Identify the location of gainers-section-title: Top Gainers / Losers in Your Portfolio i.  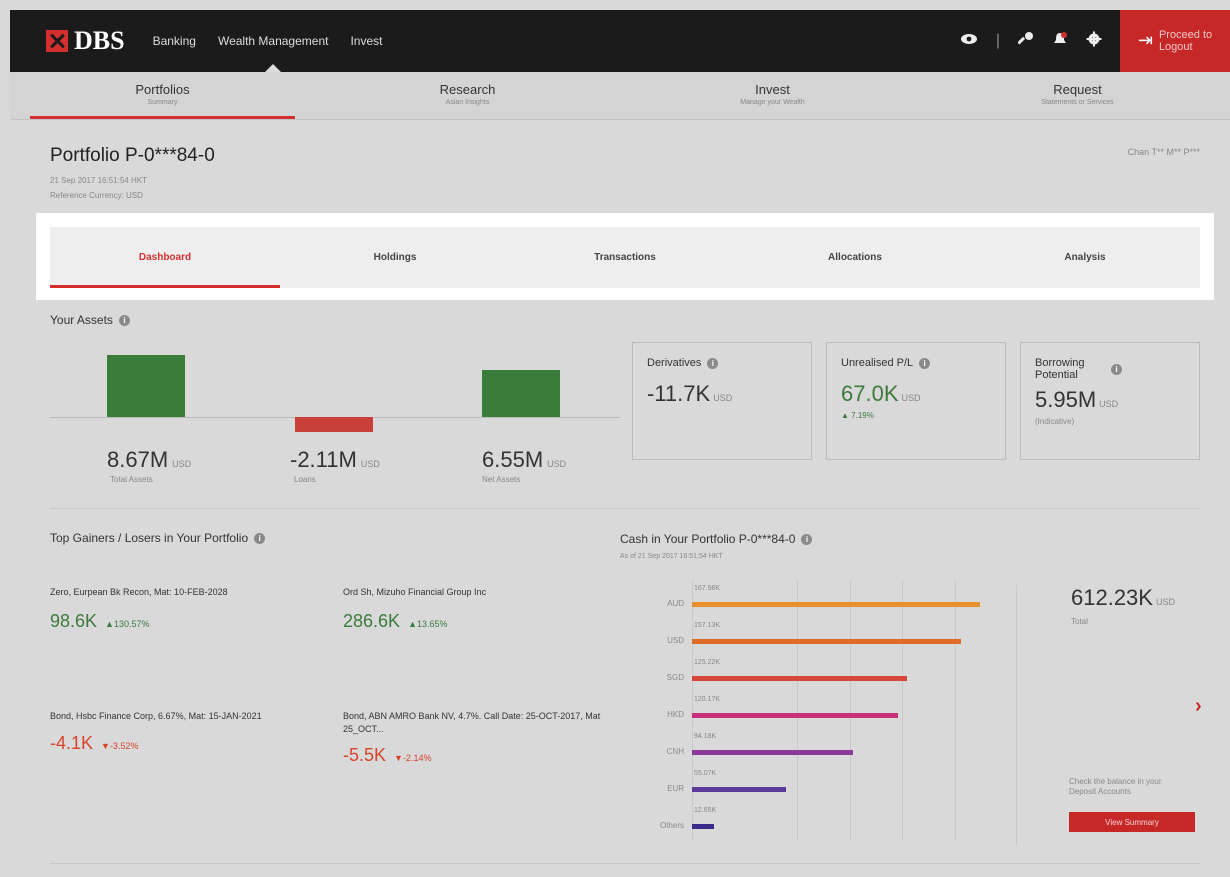
(158, 538).